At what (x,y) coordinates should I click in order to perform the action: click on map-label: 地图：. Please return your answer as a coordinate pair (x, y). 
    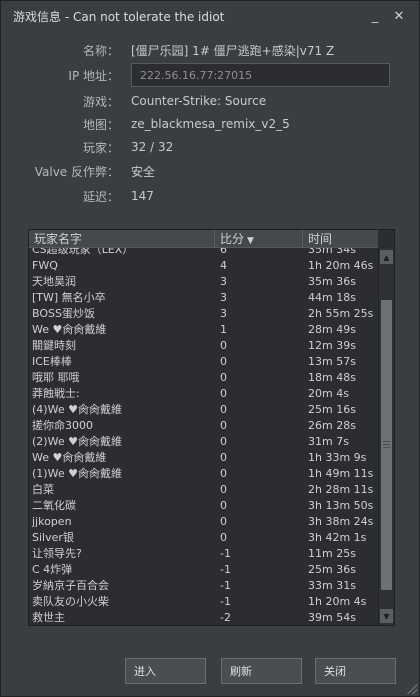
    Looking at the image, I should click on (100, 124).